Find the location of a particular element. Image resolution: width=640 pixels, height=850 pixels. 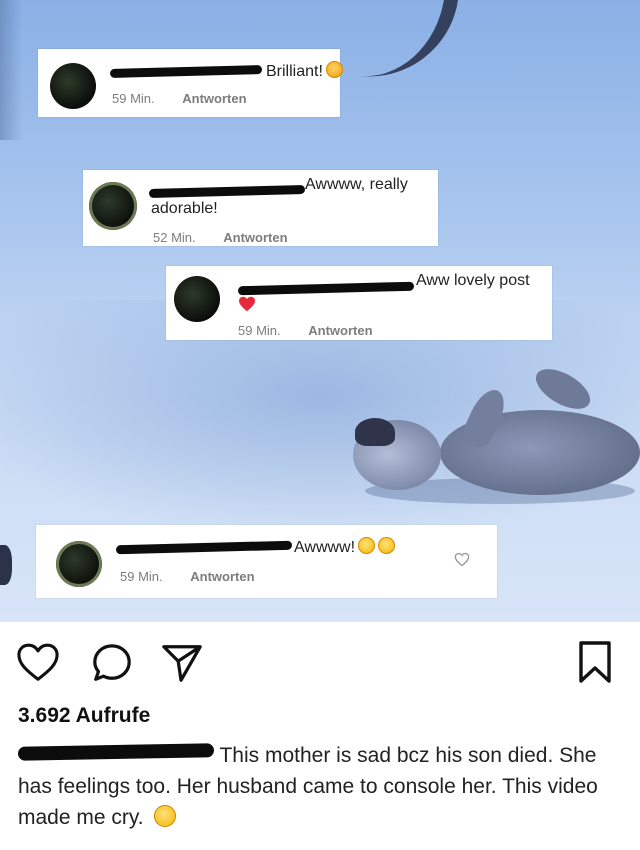

crying-emoji-icon is located at coordinates (164, 816).